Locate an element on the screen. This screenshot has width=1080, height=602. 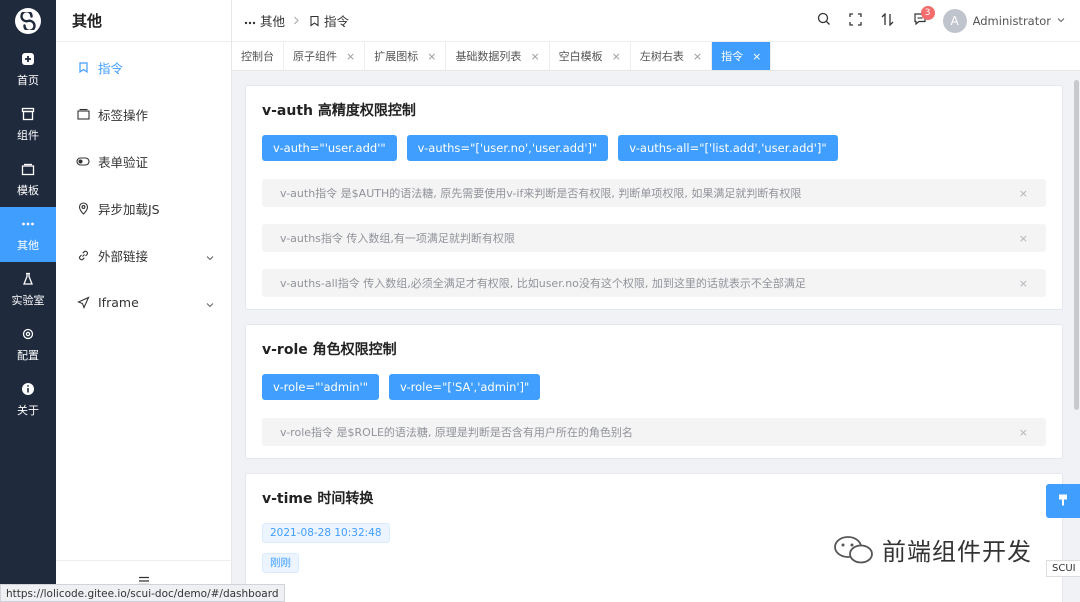
avatar: A is located at coordinates (954, 20).